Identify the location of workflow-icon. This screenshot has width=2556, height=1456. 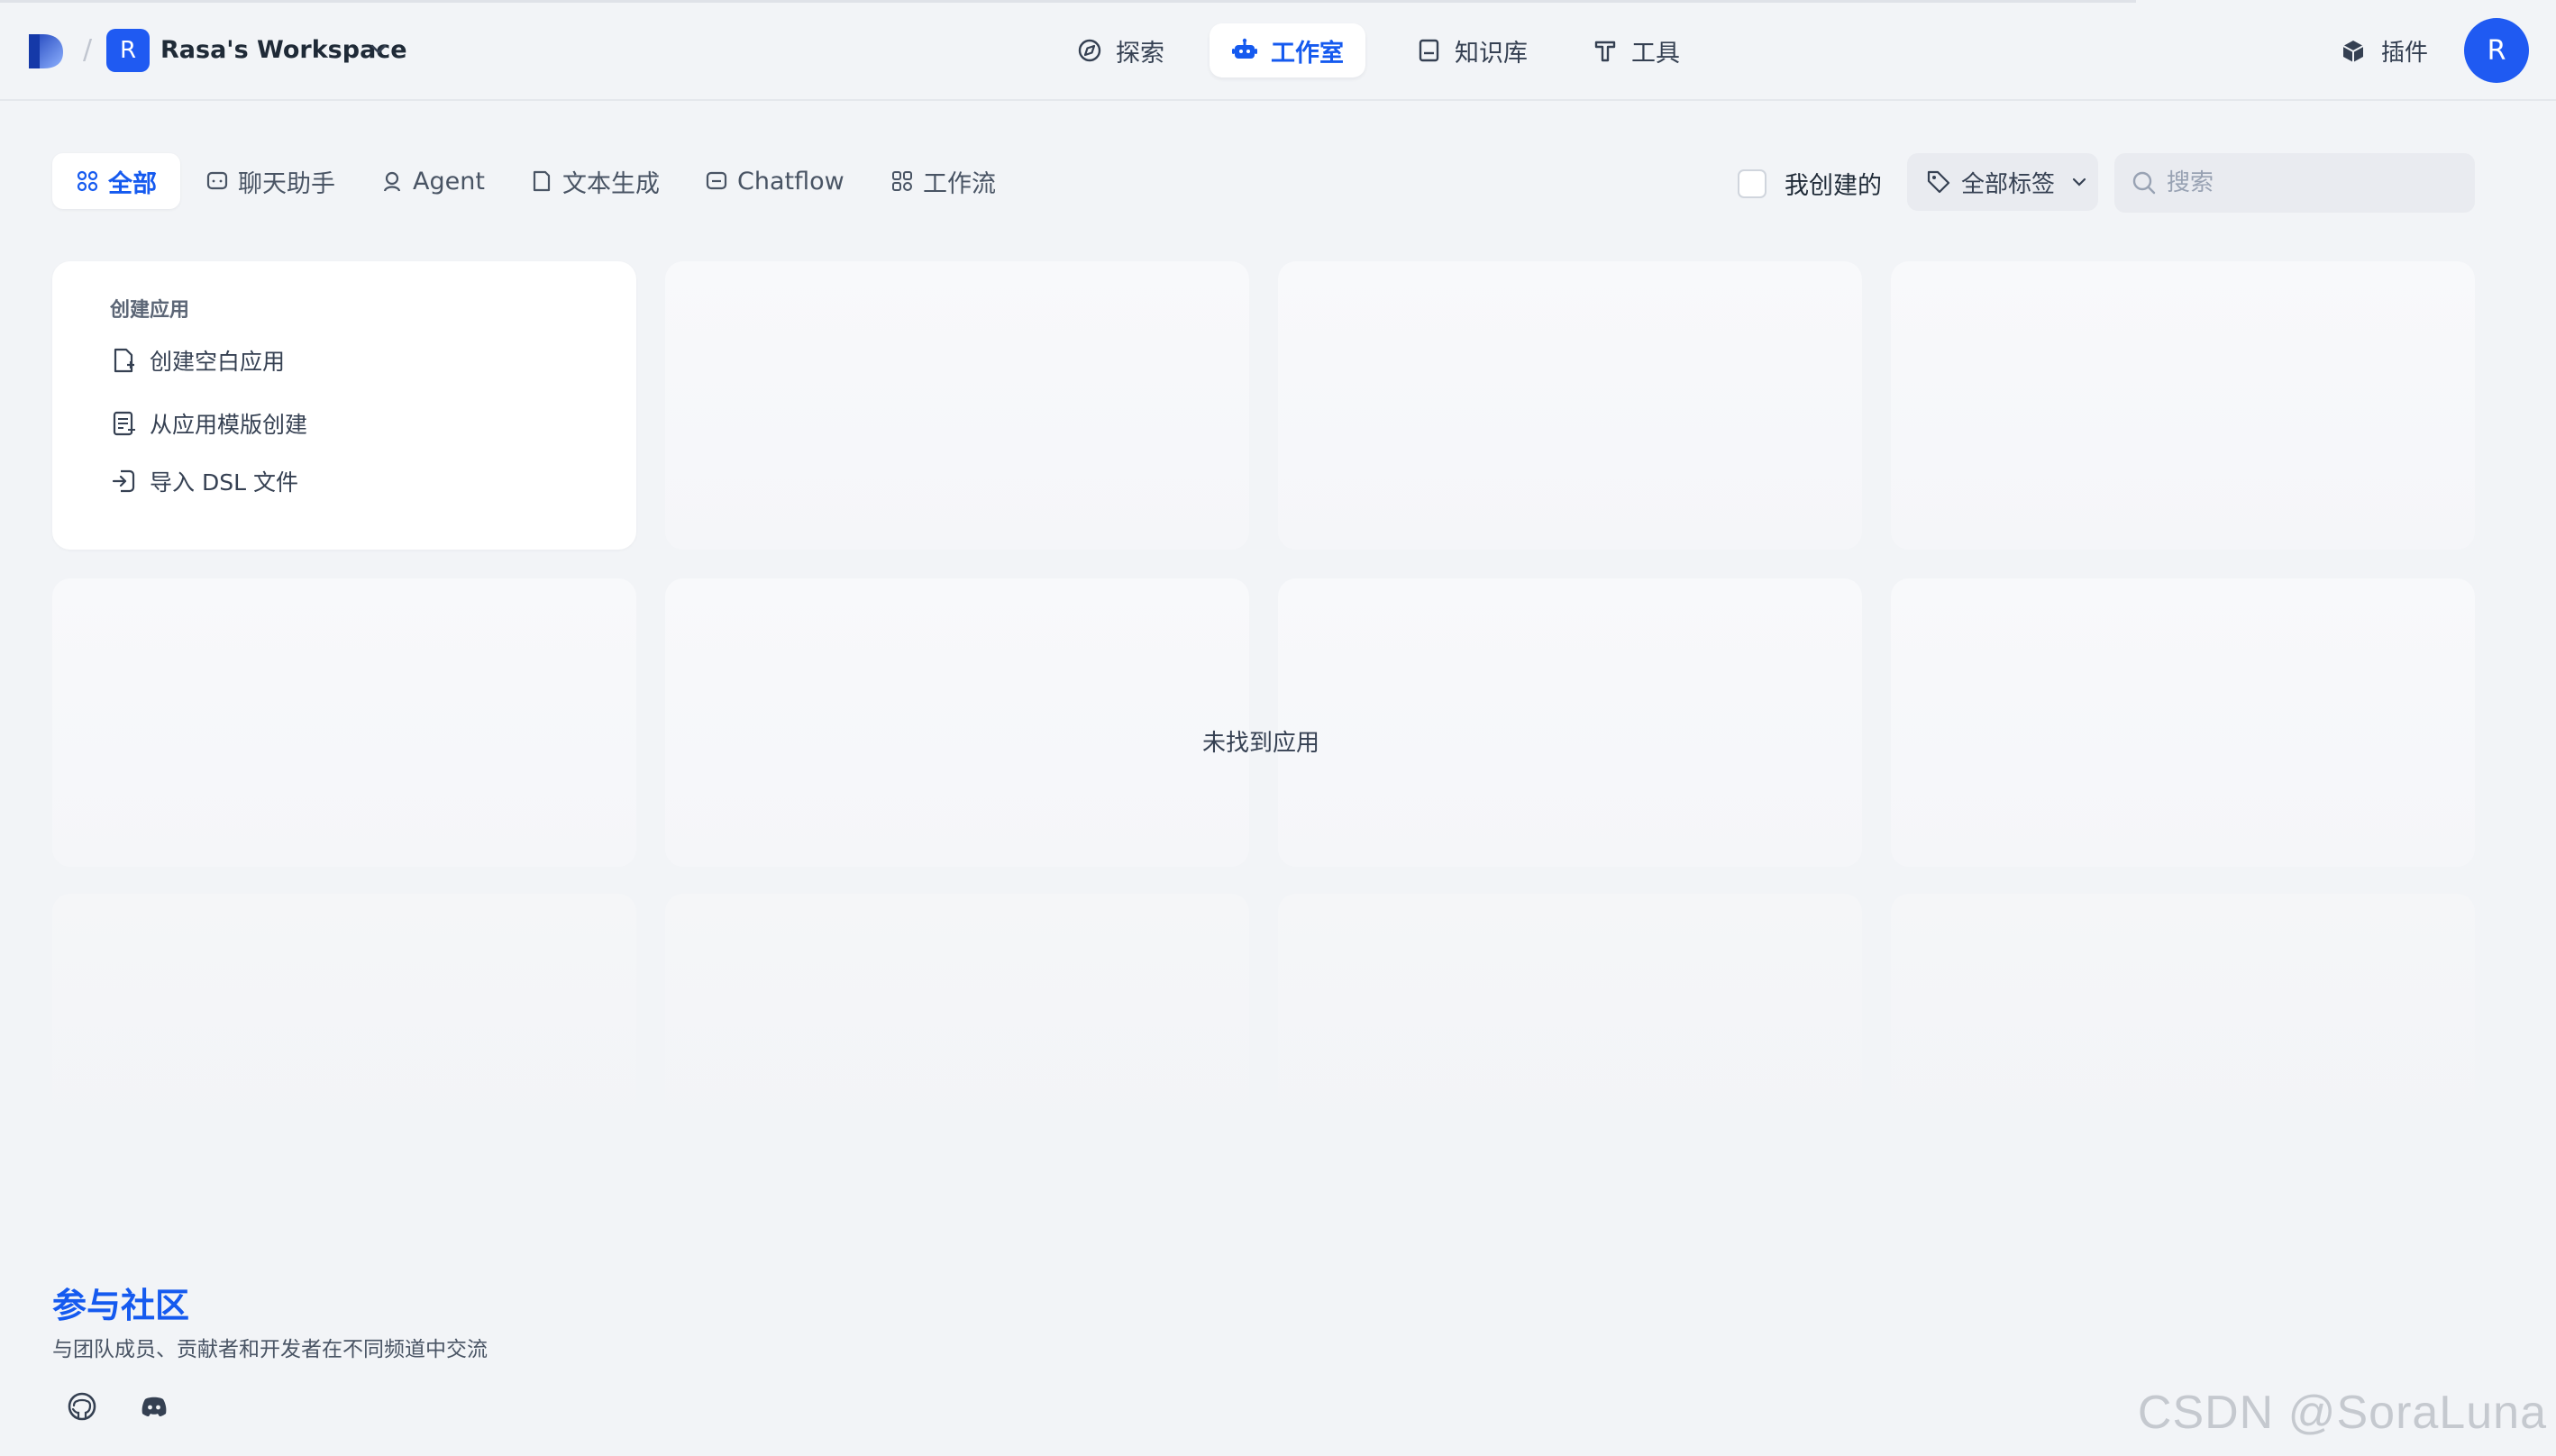
(902, 181).